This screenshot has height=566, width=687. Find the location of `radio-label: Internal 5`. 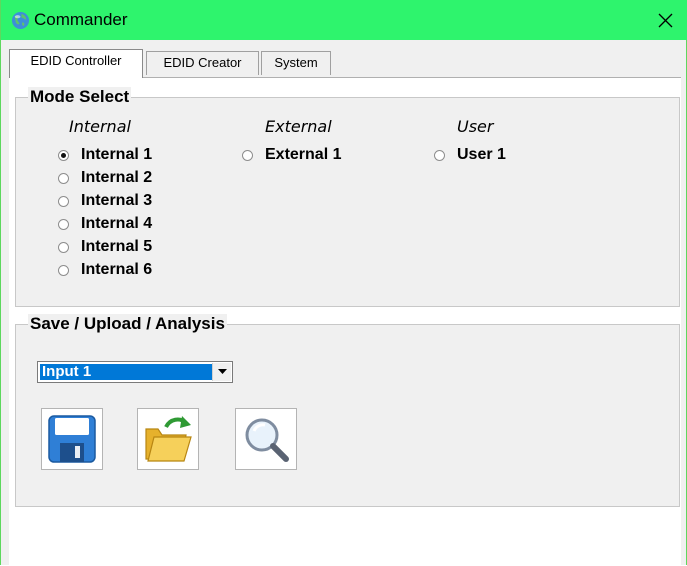

radio-label: Internal 5 is located at coordinates (117, 246).